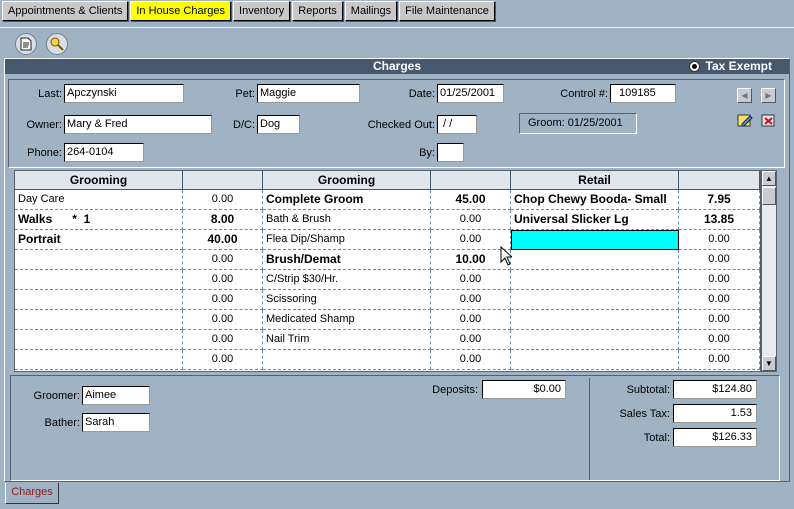  I want to click on grid-cell: Medicated Shamp, so click(347, 320).